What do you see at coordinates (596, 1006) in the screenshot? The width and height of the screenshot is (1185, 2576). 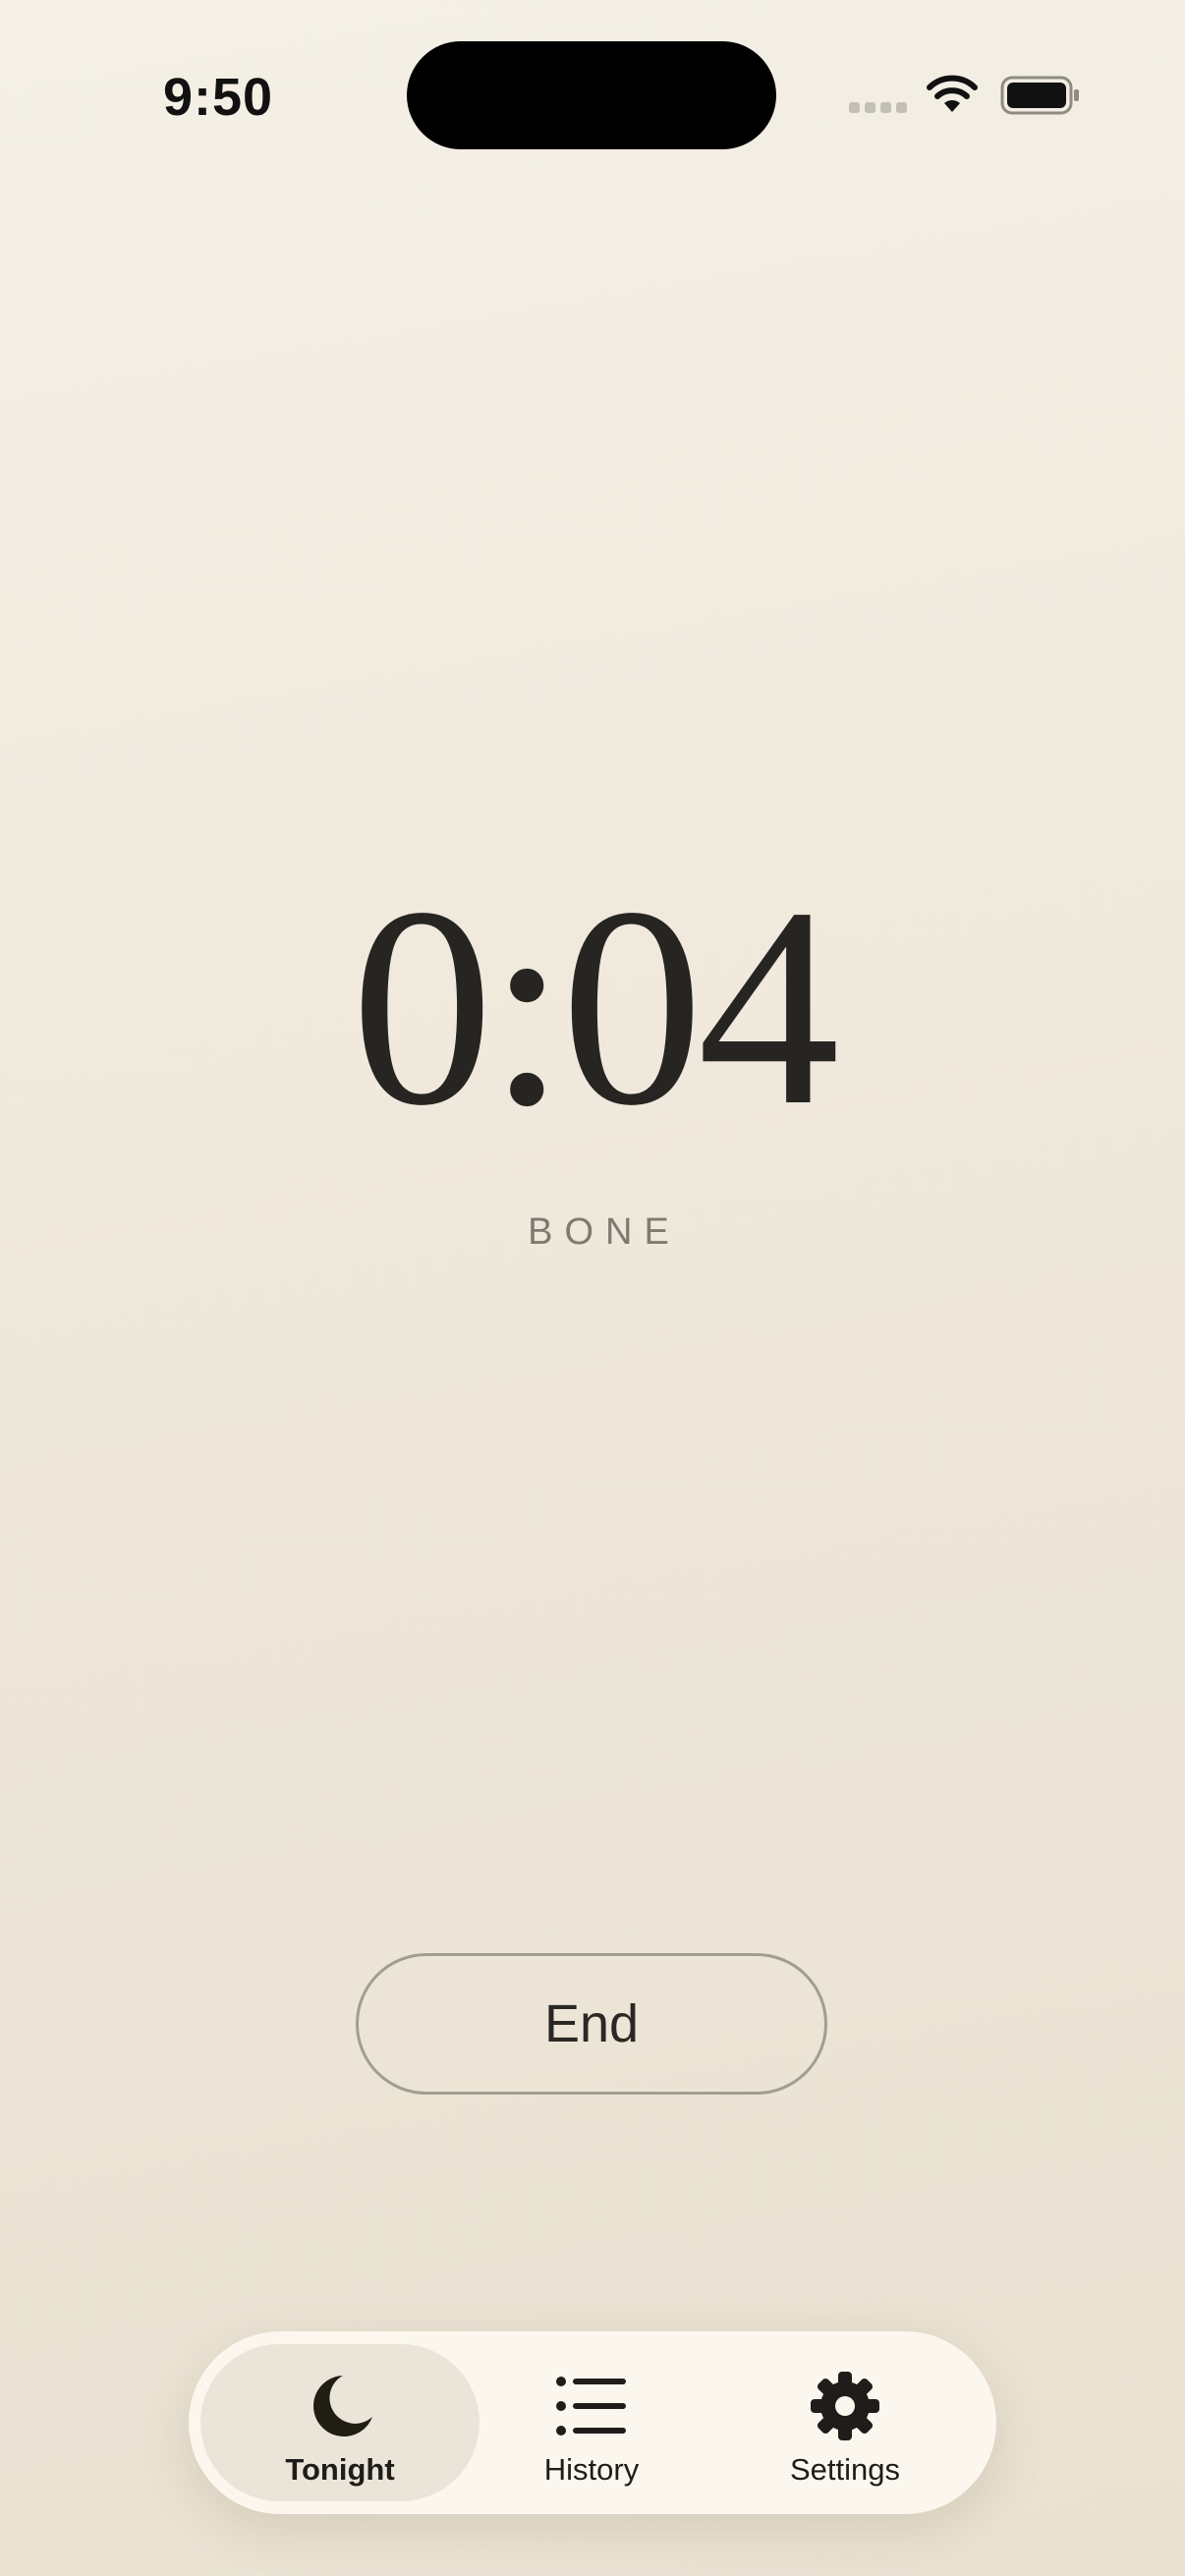 I see `elapsed-timer: 0:04` at bounding box center [596, 1006].